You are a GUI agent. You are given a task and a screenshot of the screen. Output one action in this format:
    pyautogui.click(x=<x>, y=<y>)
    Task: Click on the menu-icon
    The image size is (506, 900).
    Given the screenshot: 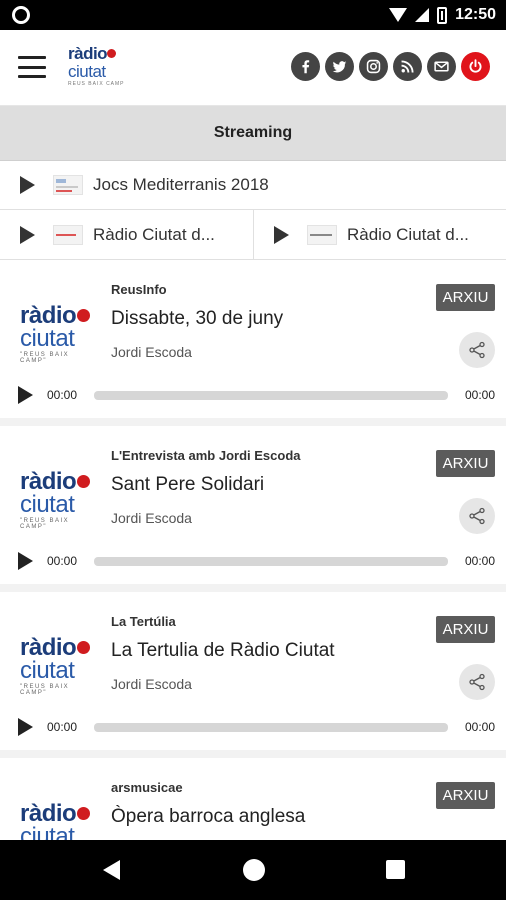 What is the action you would take?
    pyautogui.click(x=32, y=67)
    